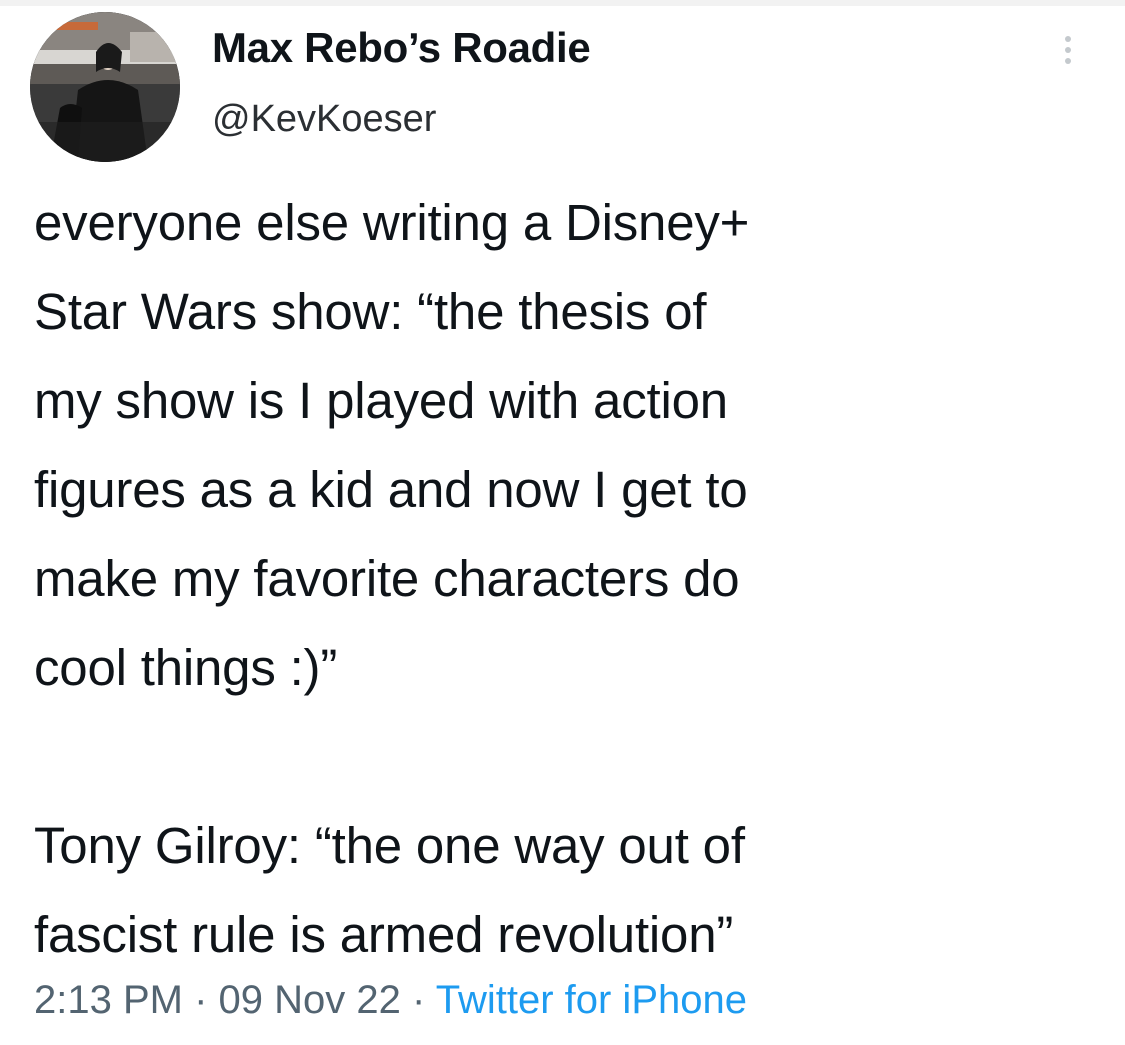 This screenshot has width=1125, height=1045. What do you see at coordinates (186, 667) in the screenshot?
I see `tweet-line: cool things :)”` at bounding box center [186, 667].